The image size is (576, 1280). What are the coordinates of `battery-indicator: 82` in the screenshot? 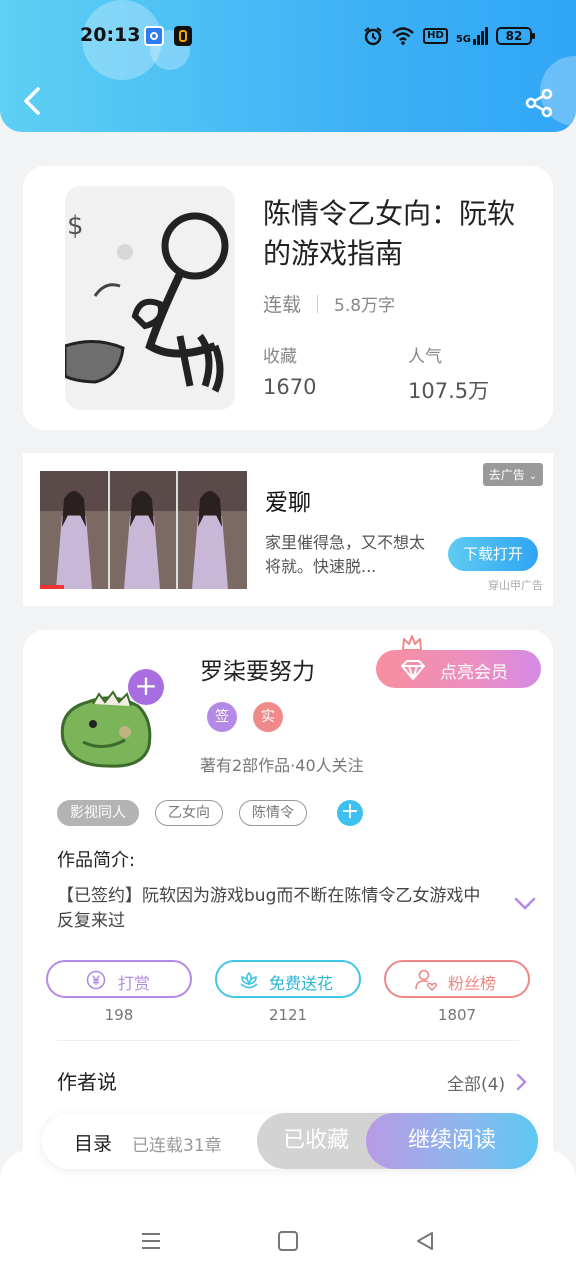 It's located at (515, 36).